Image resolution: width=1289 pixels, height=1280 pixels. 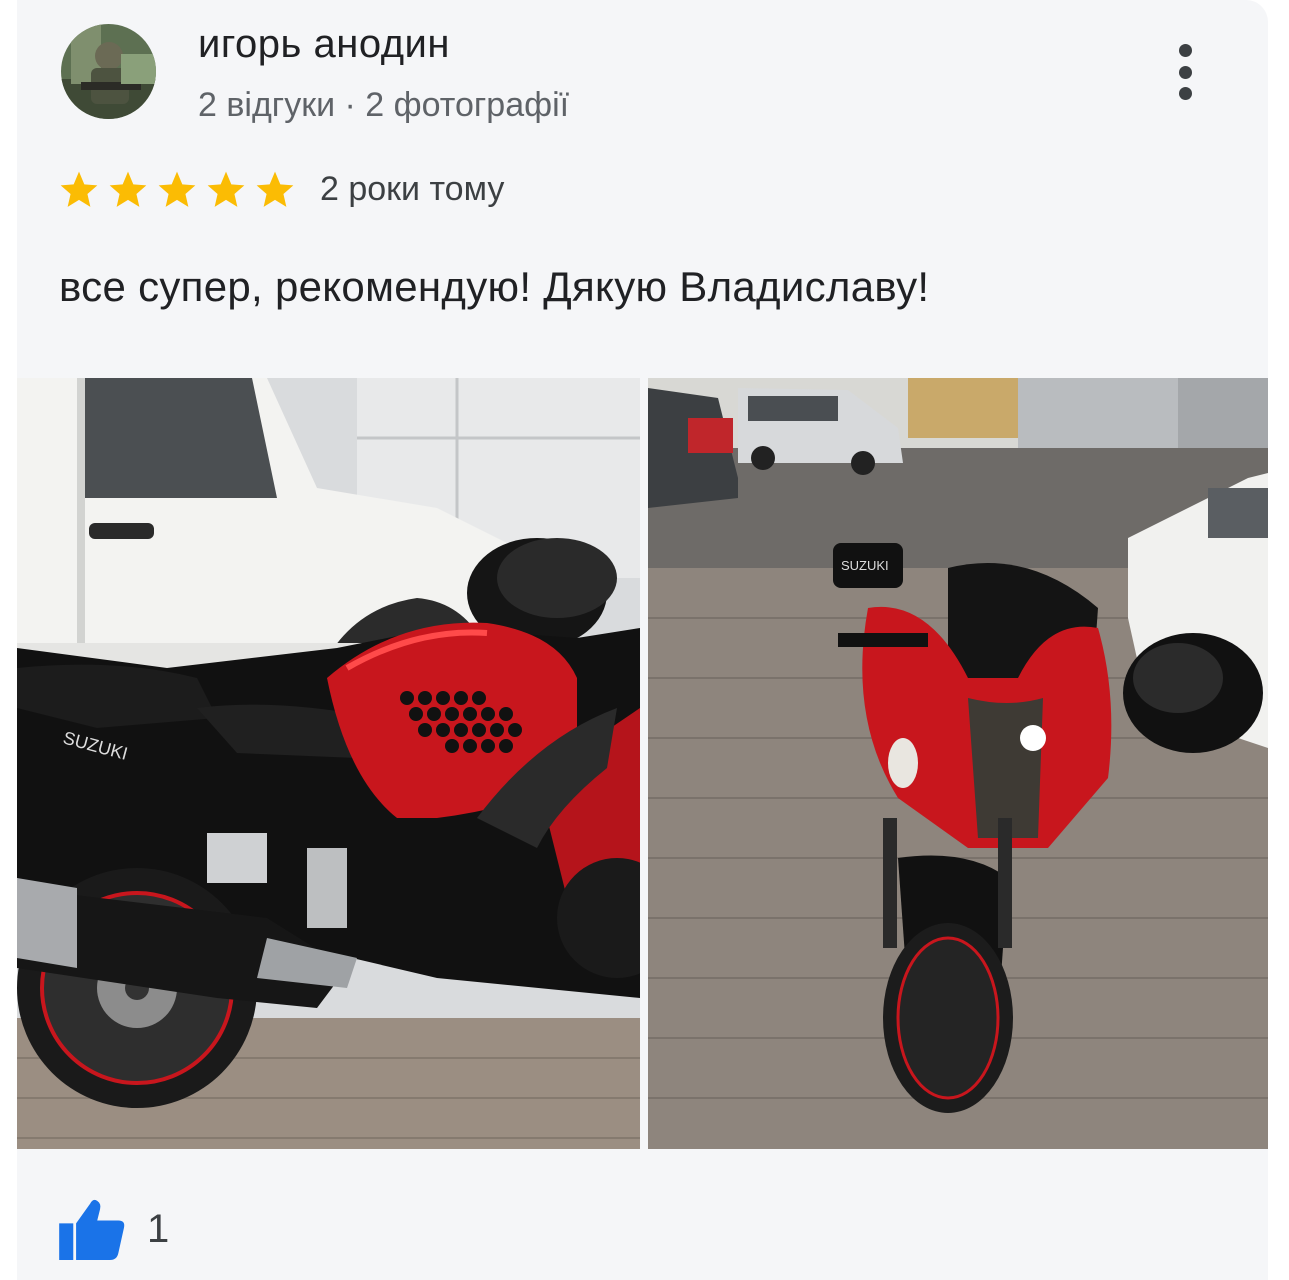 What do you see at coordinates (324, 44) in the screenshot?
I see `reviewer-name: игорь анодин` at bounding box center [324, 44].